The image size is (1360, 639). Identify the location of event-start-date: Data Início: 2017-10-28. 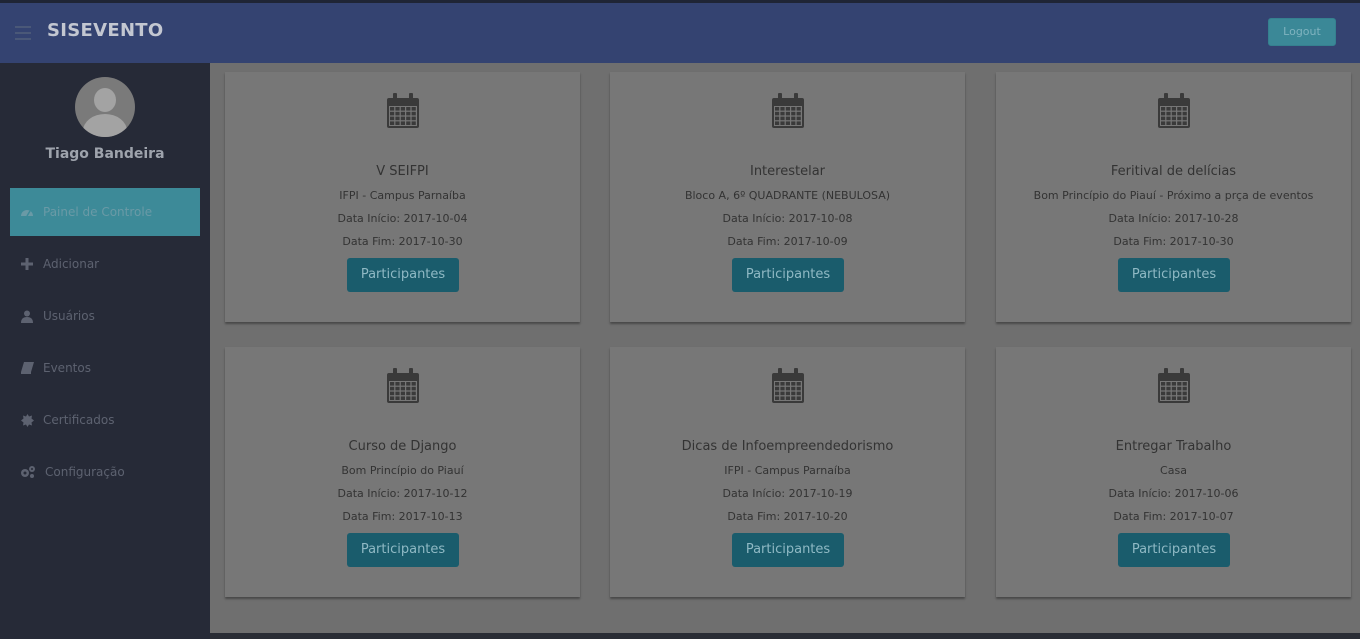
(1173, 218).